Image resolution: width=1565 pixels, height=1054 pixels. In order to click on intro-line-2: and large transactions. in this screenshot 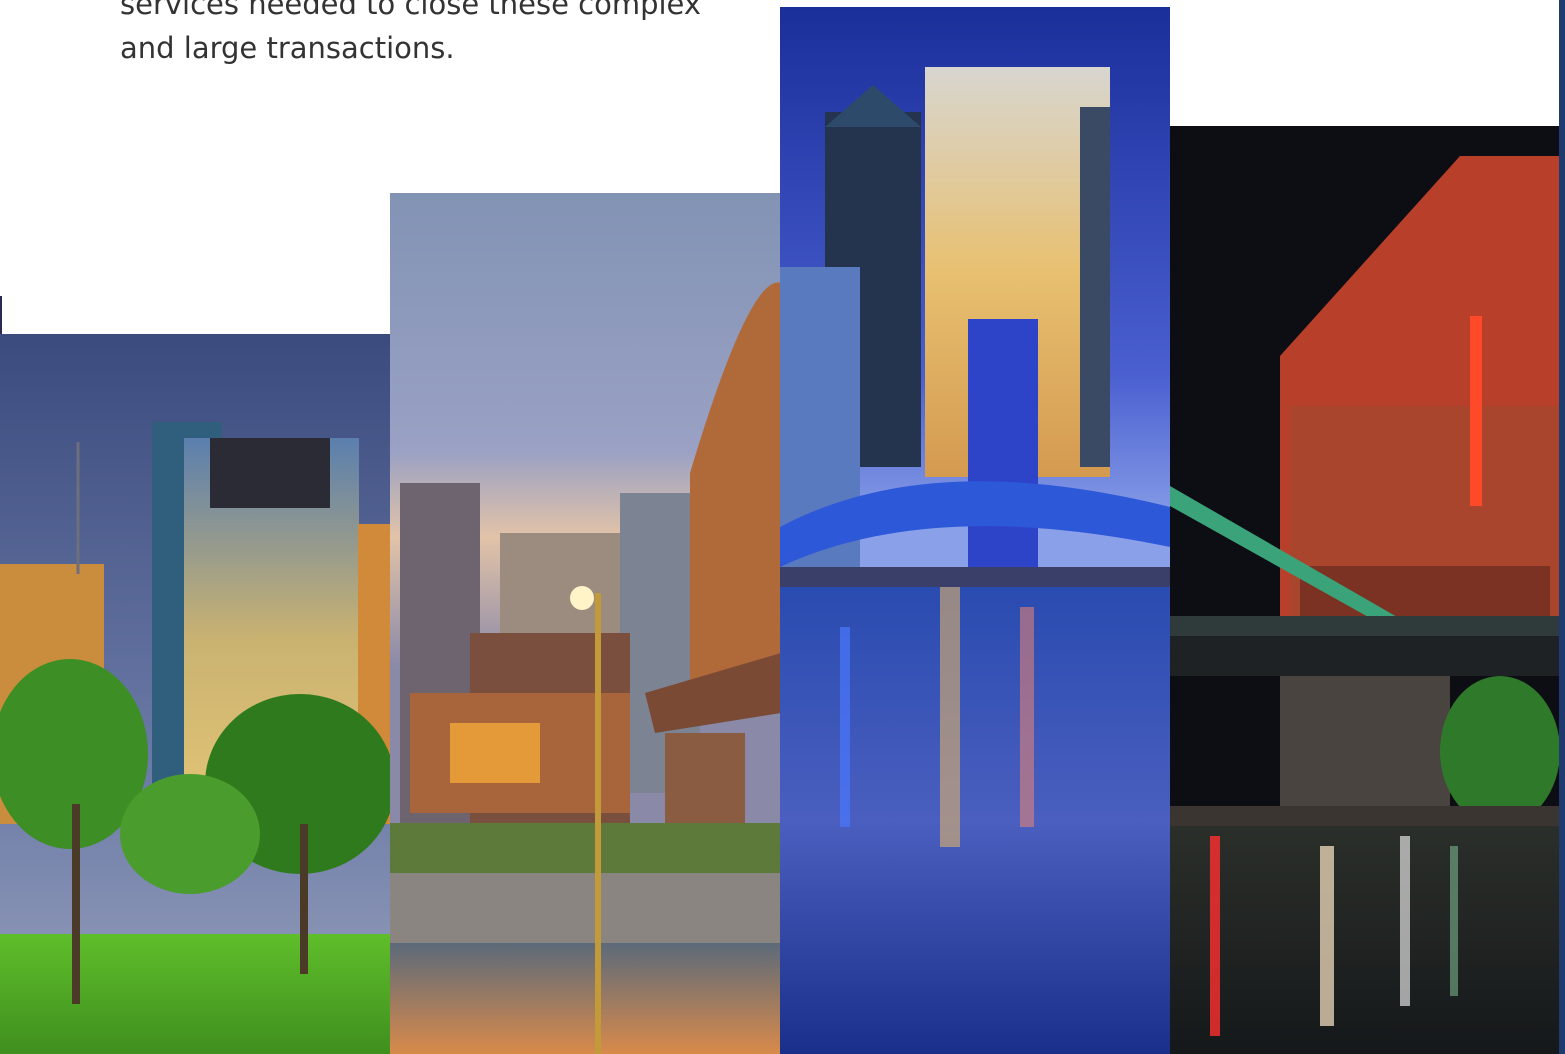, I will do `click(287, 48)`.